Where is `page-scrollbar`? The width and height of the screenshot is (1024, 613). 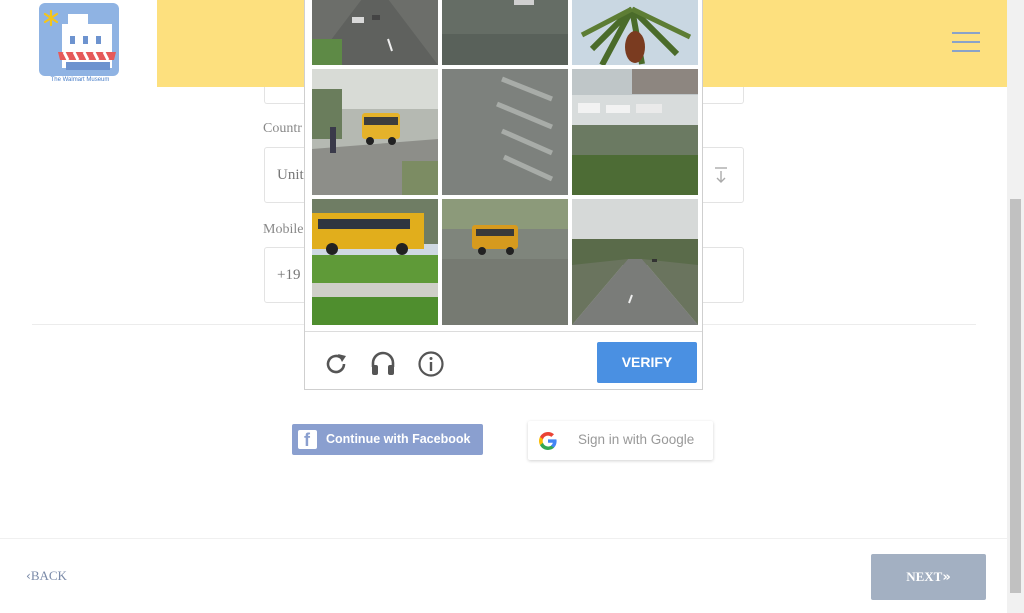
page-scrollbar is located at coordinates (1015, 306).